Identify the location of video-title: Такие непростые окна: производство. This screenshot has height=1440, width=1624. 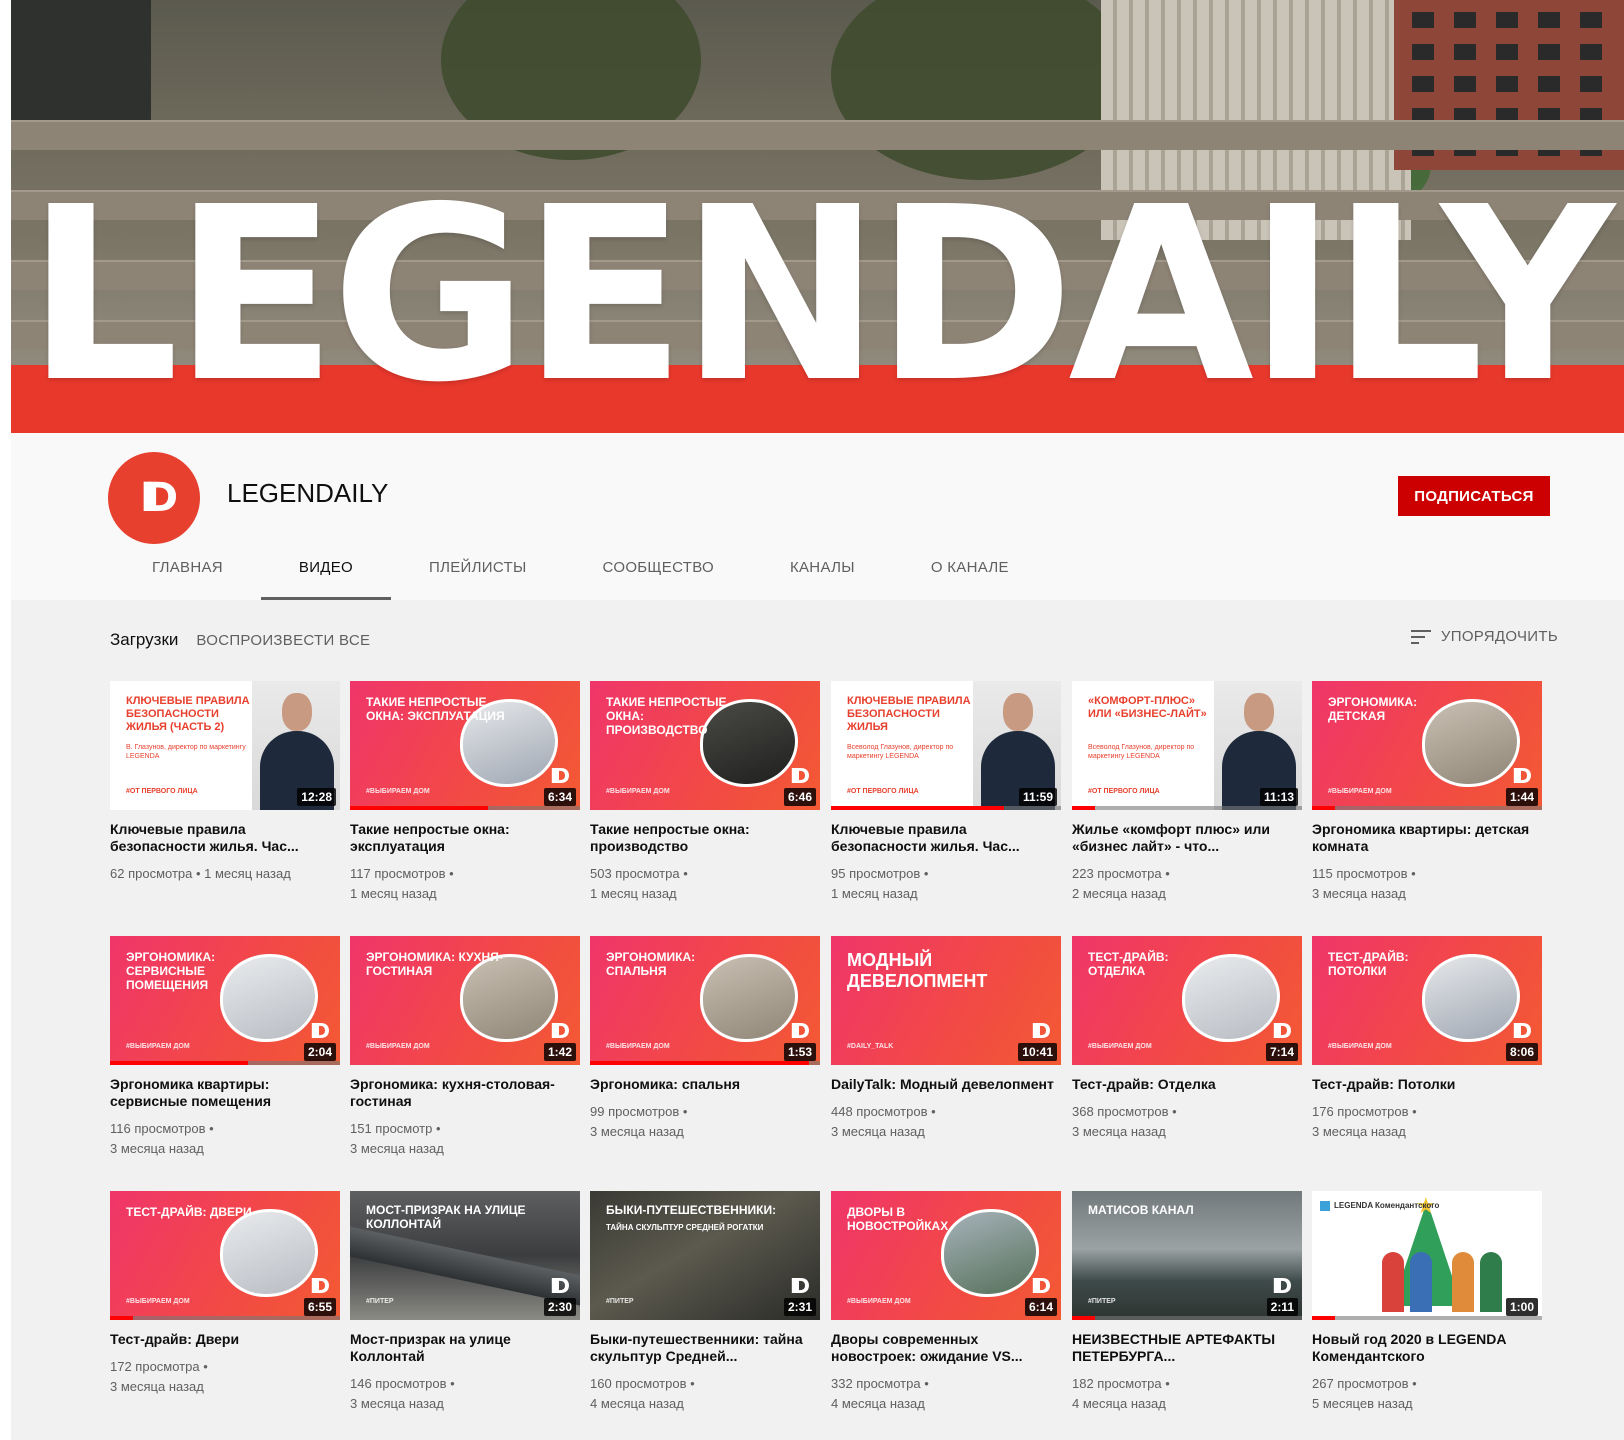
(705, 838).